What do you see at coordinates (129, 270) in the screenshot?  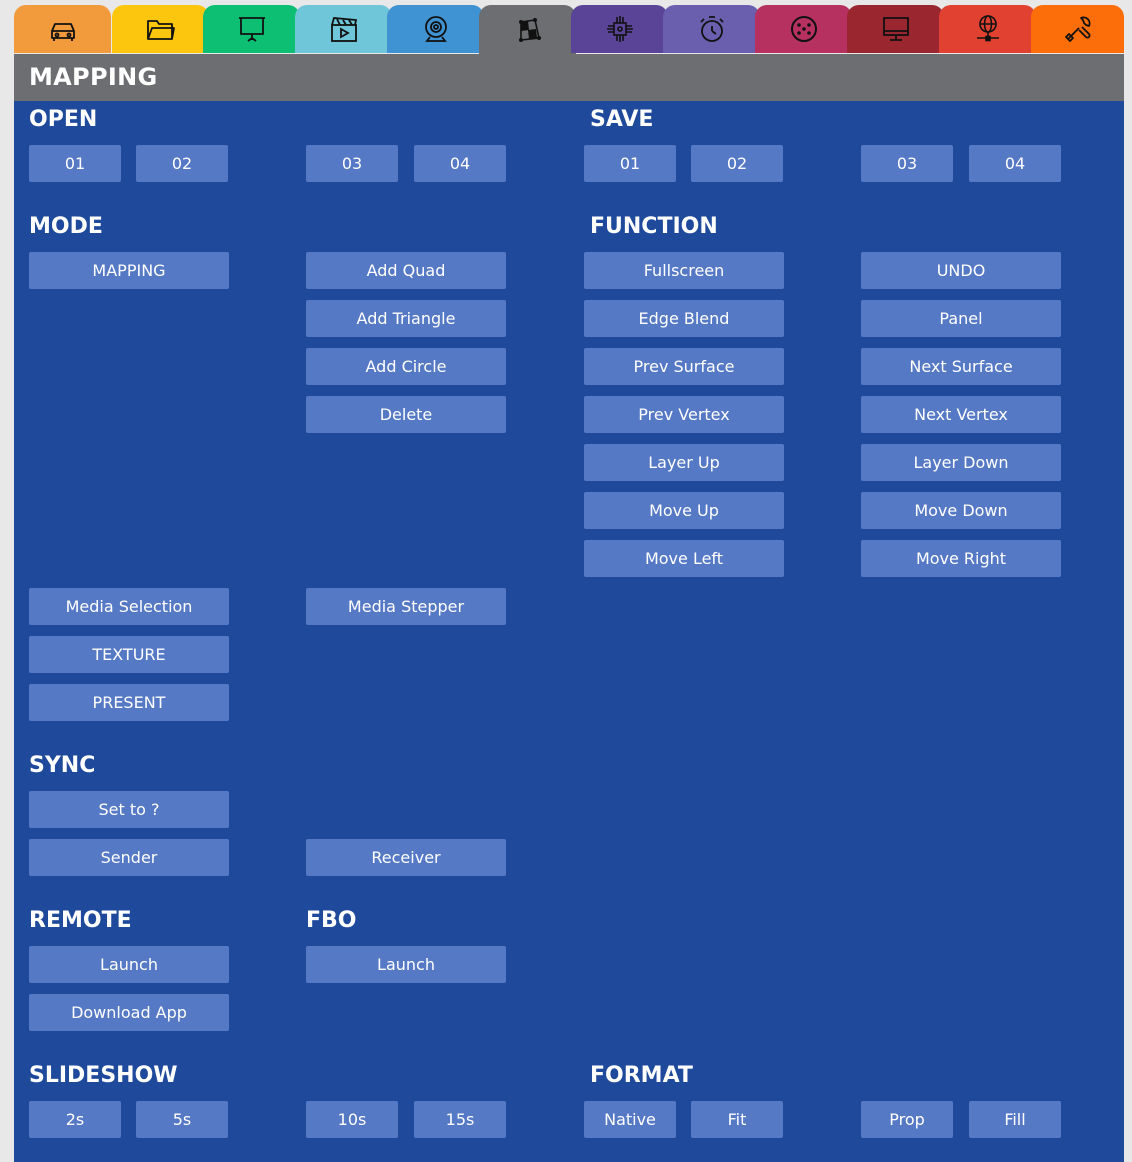 I see `mapping-mode-button: MAPPING` at bounding box center [129, 270].